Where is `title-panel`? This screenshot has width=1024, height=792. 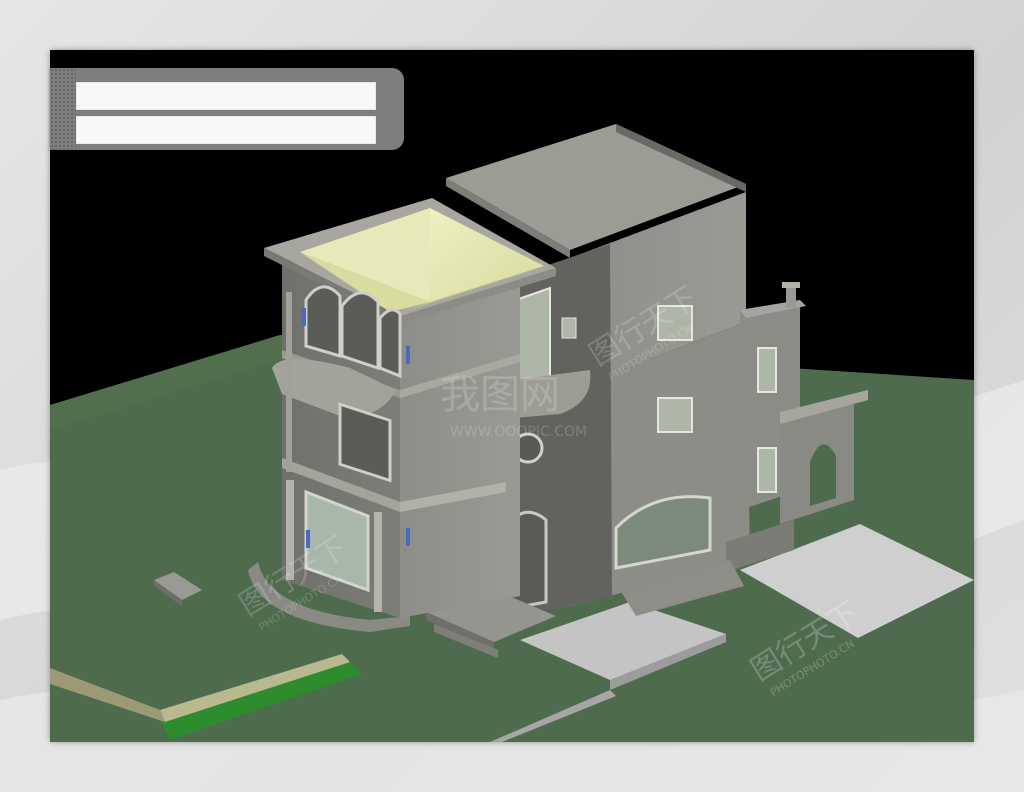 title-panel is located at coordinates (227, 109).